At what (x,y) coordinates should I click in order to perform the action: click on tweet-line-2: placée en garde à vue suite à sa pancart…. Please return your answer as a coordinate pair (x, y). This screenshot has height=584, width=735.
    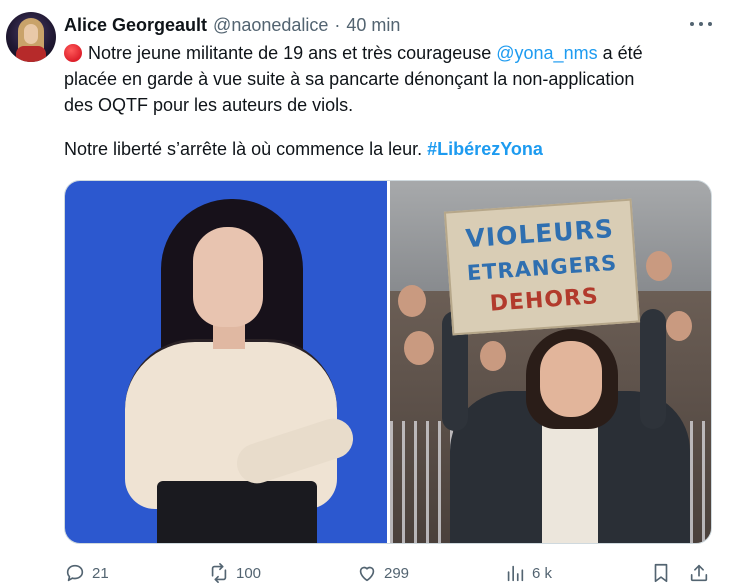
    Looking at the image, I should click on (349, 79).